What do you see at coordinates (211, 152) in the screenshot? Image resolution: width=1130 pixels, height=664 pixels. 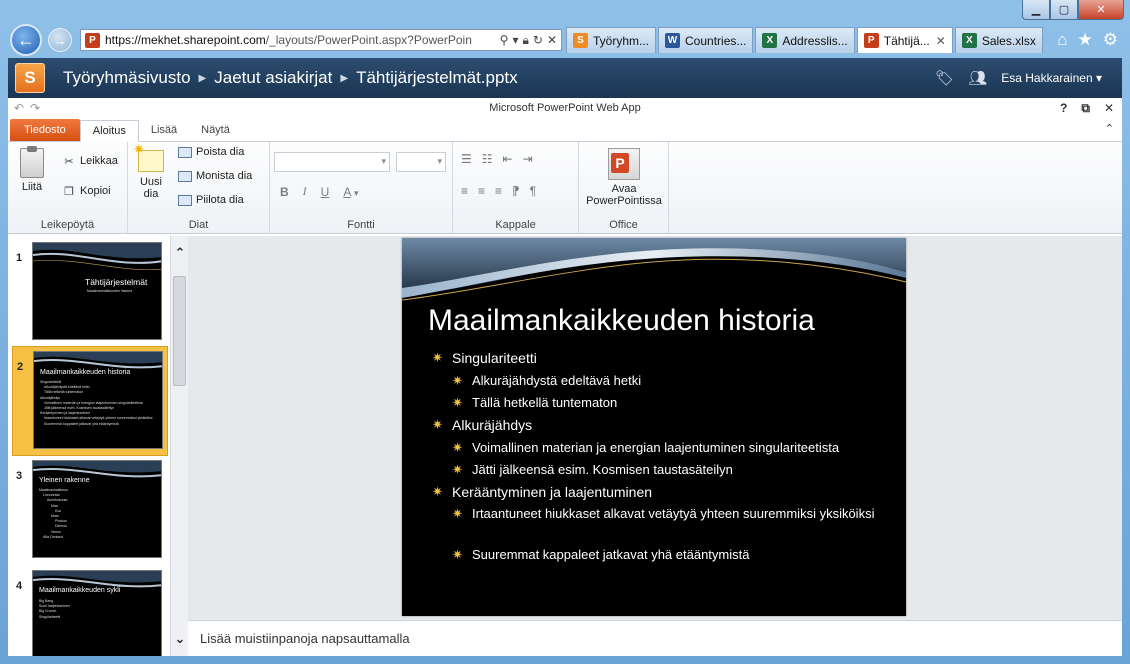 I see `delete-slide-button: Poista dia` at bounding box center [211, 152].